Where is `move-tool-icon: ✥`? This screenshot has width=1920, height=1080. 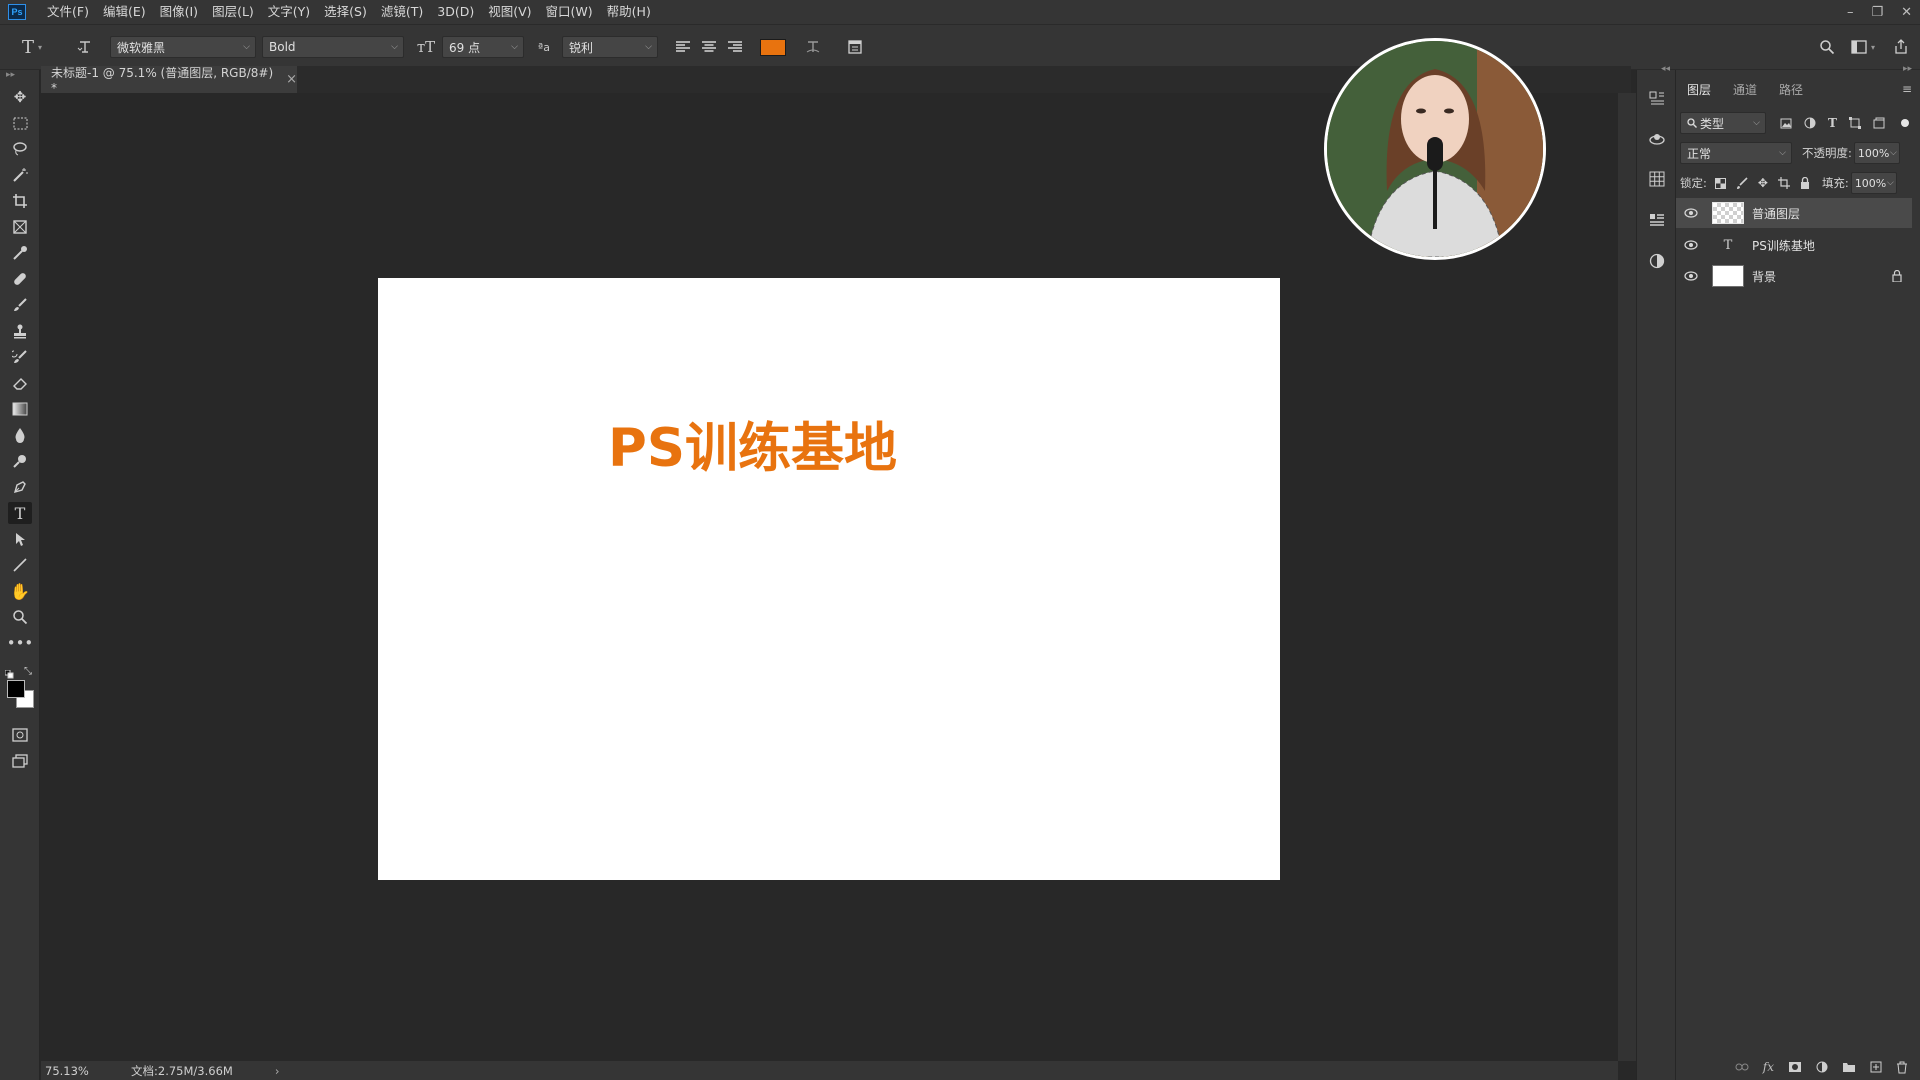
move-tool-icon: ✥ is located at coordinates (20, 97).